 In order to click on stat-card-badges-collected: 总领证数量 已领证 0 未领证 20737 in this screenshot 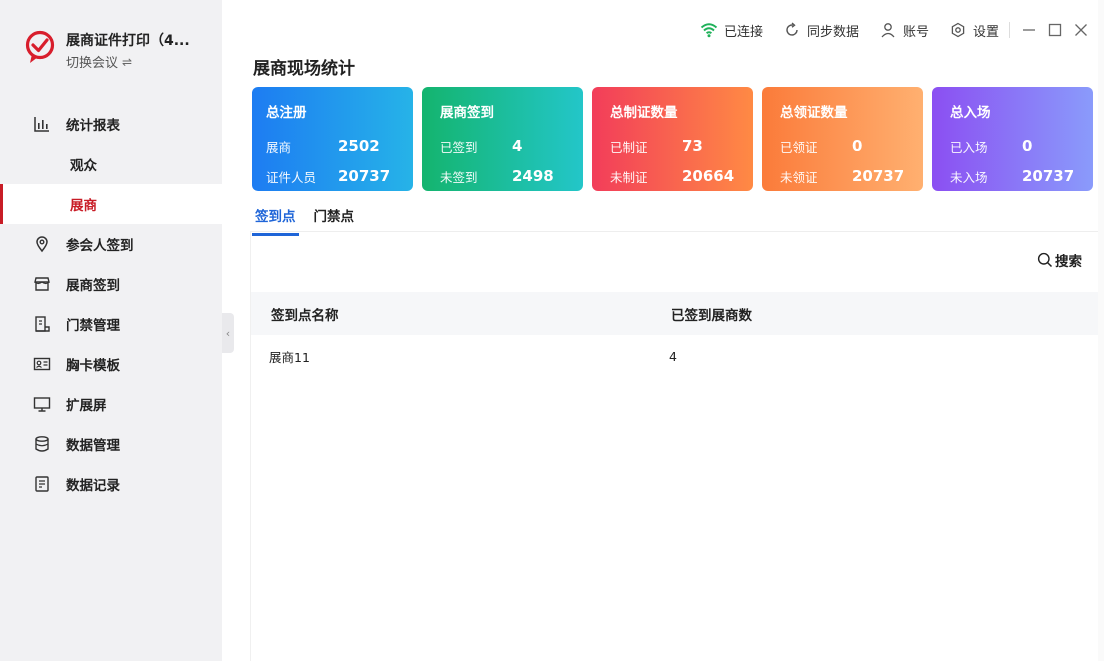, I will do `click(842, 139)`.